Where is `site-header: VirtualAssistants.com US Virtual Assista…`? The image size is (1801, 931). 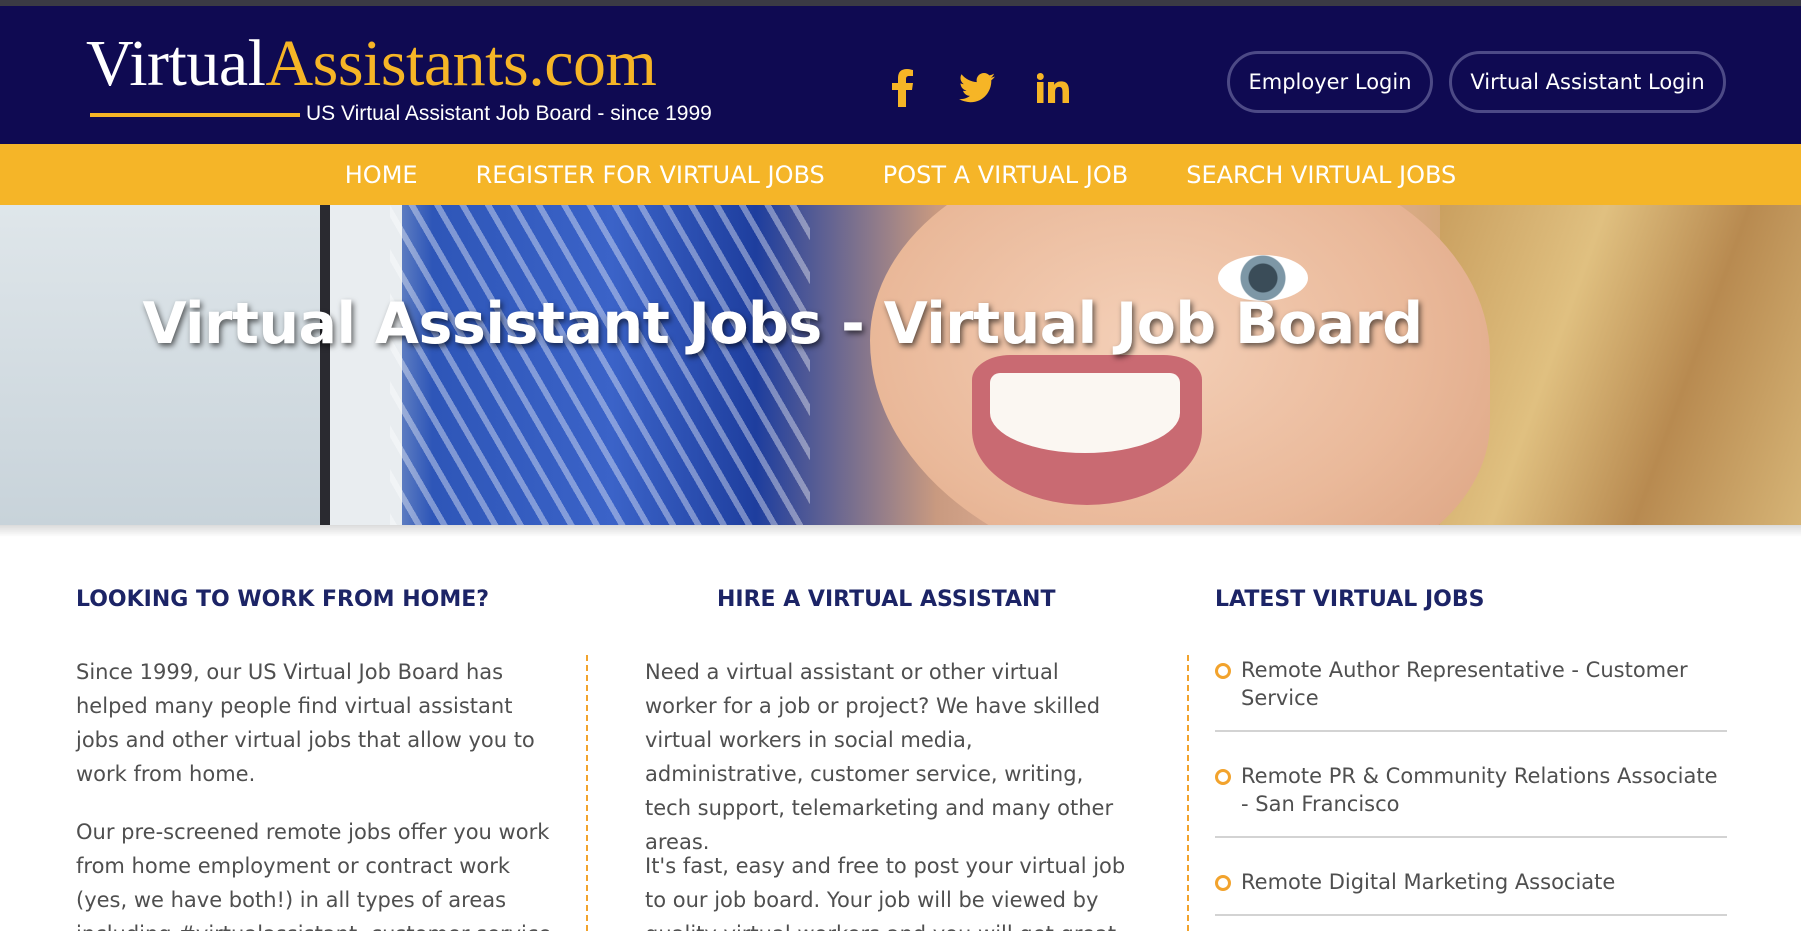
site-header: VirtualAssistants.com US Virtual Assista… is located at coordinates (900, 75).